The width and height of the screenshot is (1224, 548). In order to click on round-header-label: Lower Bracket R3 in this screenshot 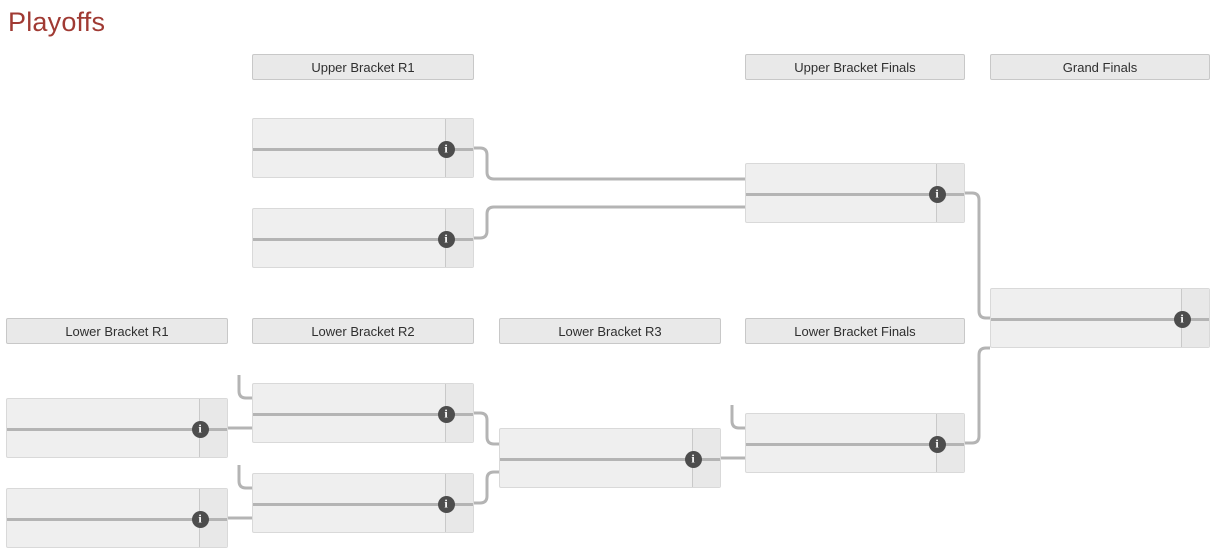, I will do `click(610, 331)`.